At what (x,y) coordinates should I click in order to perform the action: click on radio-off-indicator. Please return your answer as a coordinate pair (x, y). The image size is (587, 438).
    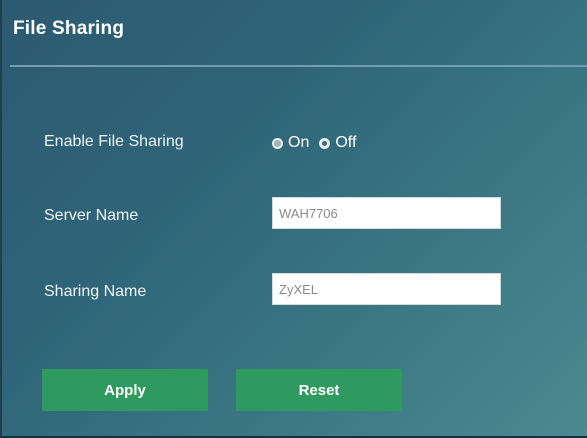
    Looking at the image, I should click on (325, 143).